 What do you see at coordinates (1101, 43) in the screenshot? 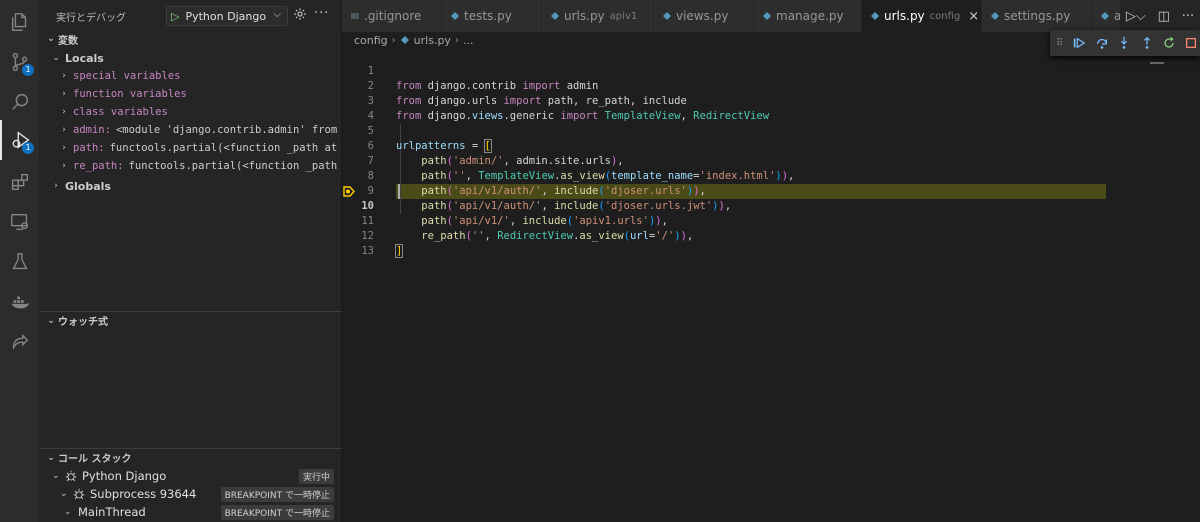
I see `step-over-icon` at bounding box center [1101, 43].